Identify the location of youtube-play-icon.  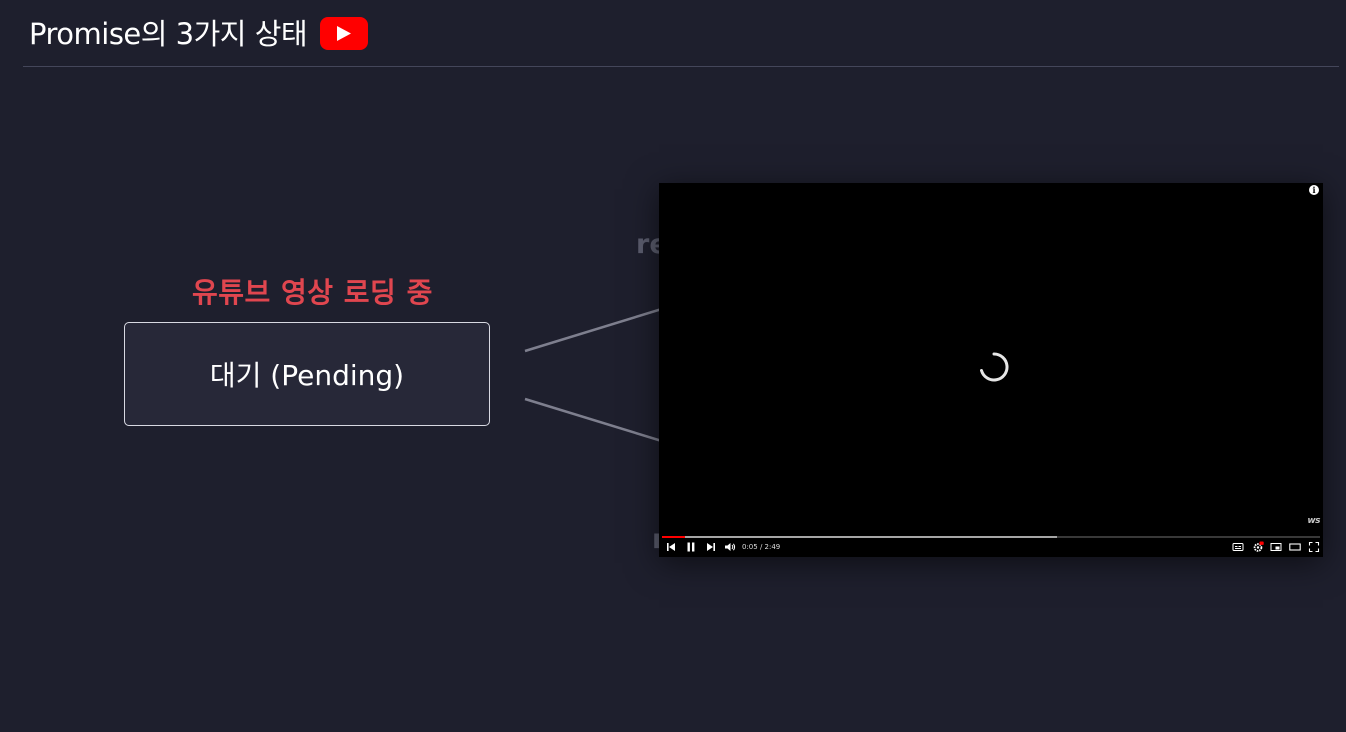
(344, 33).